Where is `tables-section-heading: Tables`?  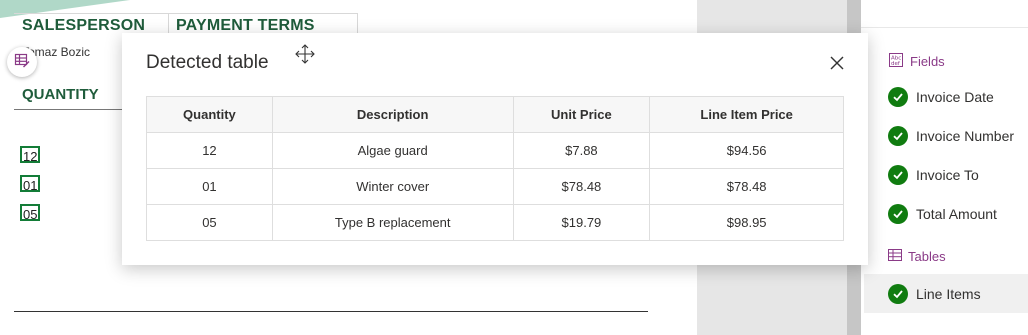
tables-section-heading: Tables is located at coordinates (917, 256).